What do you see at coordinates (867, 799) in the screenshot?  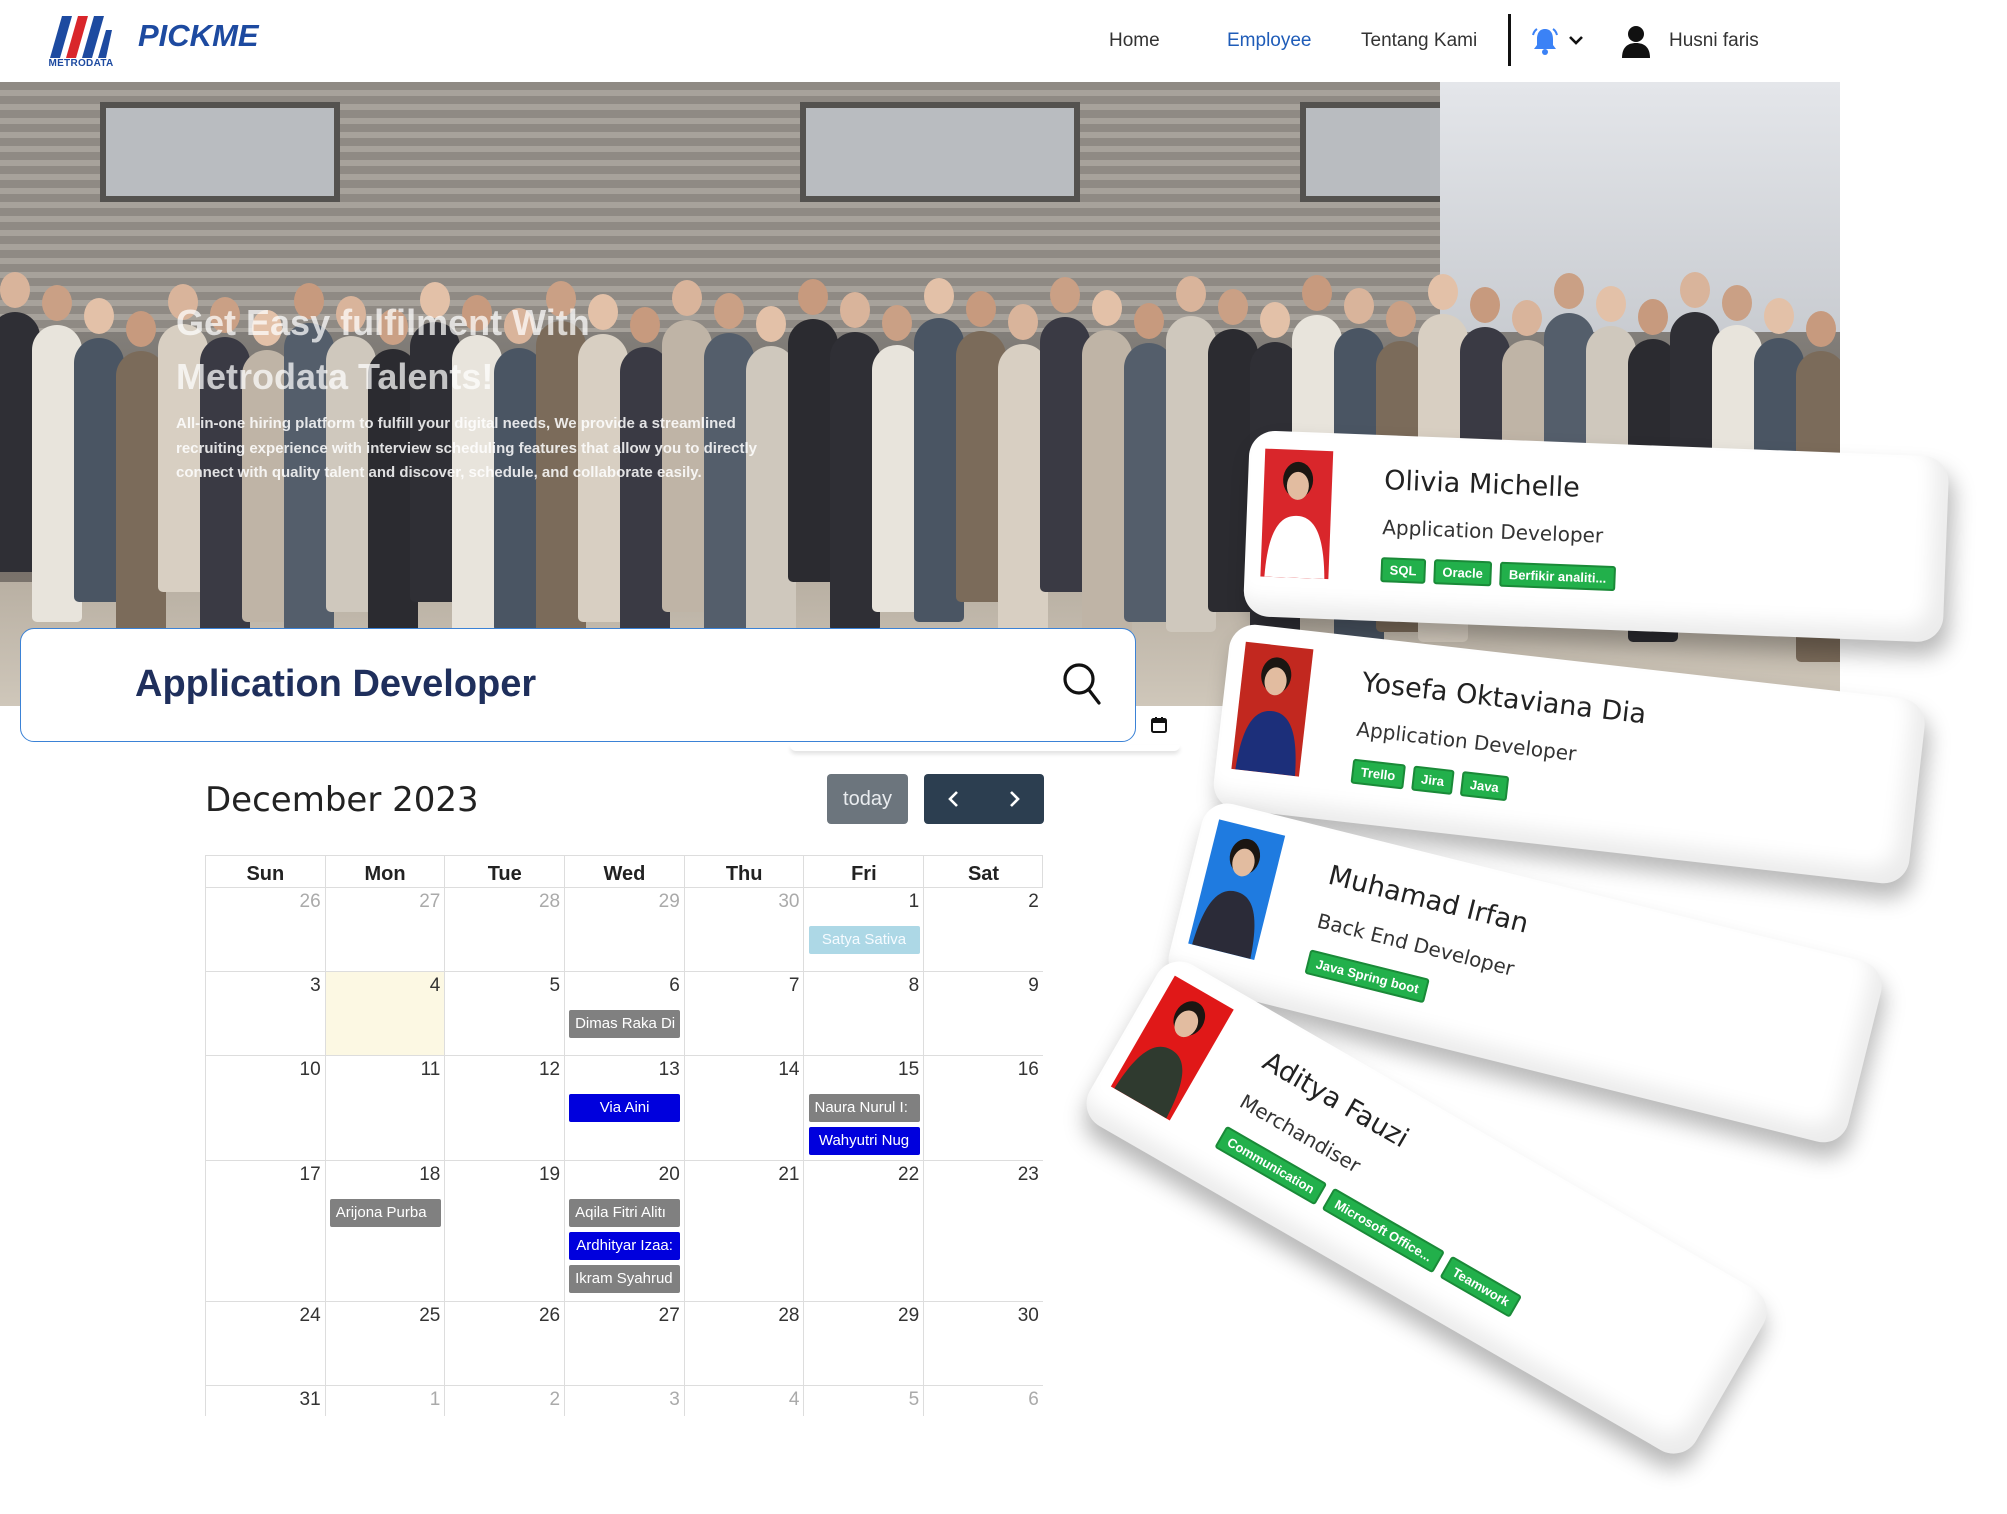 I see `today-button: today` at bounding box center [867, 799].